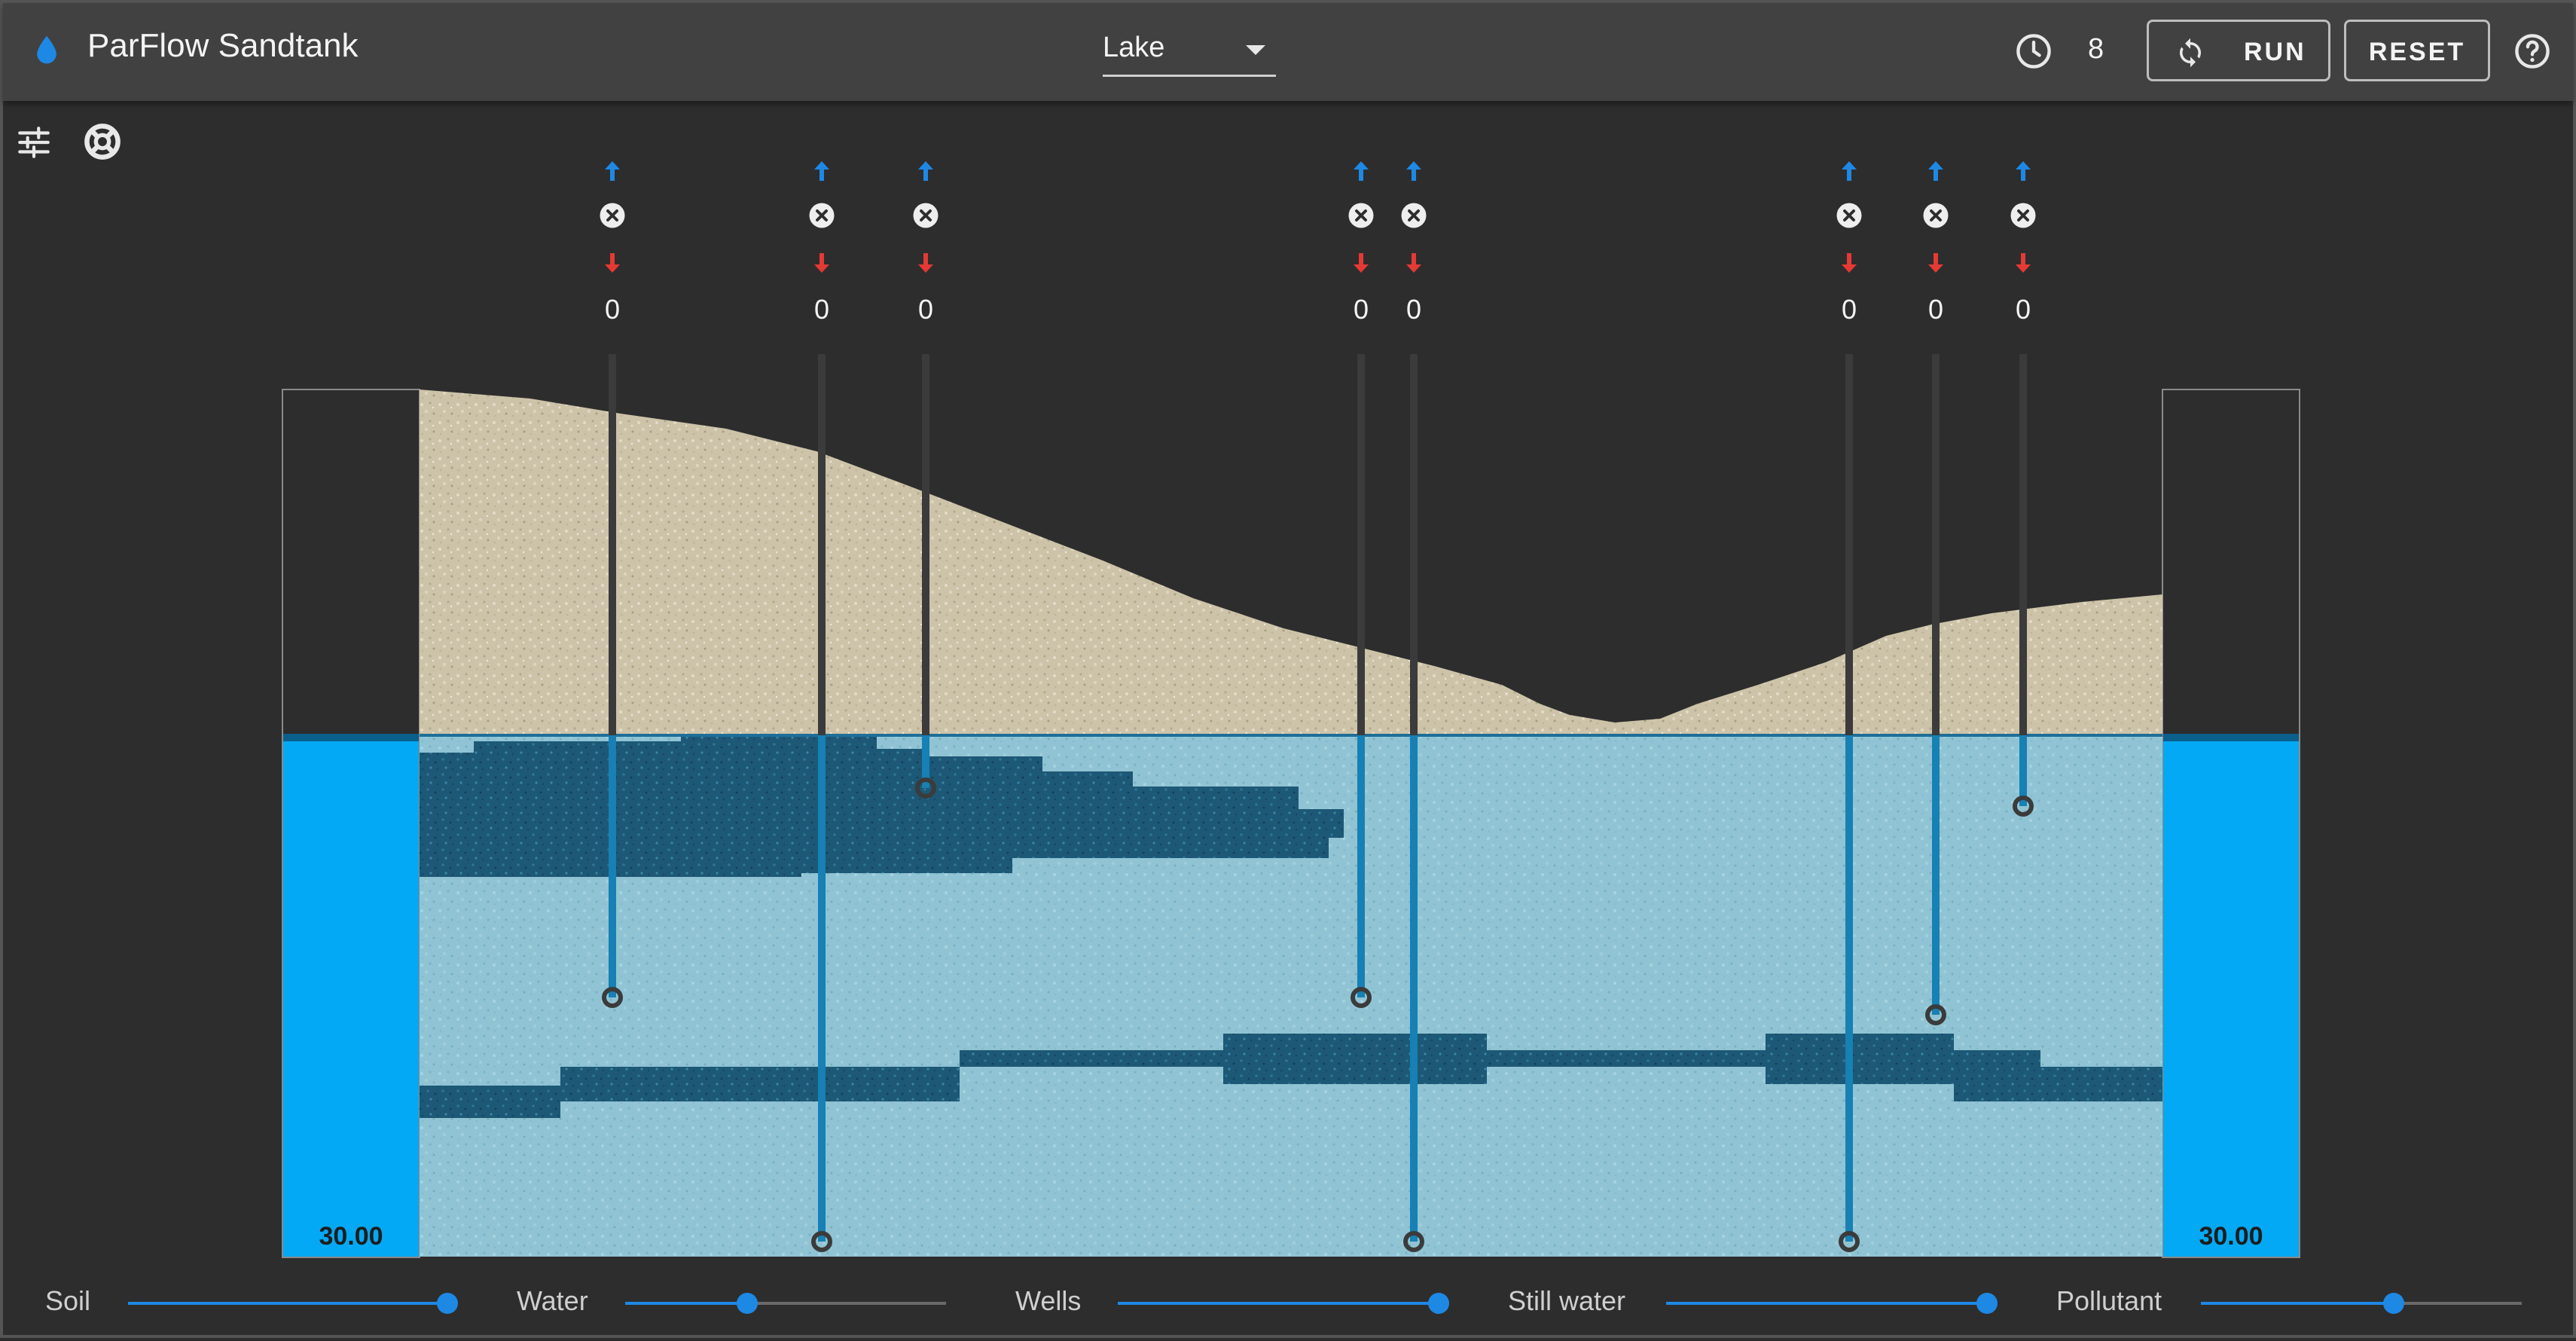 The image size is (2576, 1341). I want to click on slider-label-pollutant: Pollutant, so click(2109, 1300).